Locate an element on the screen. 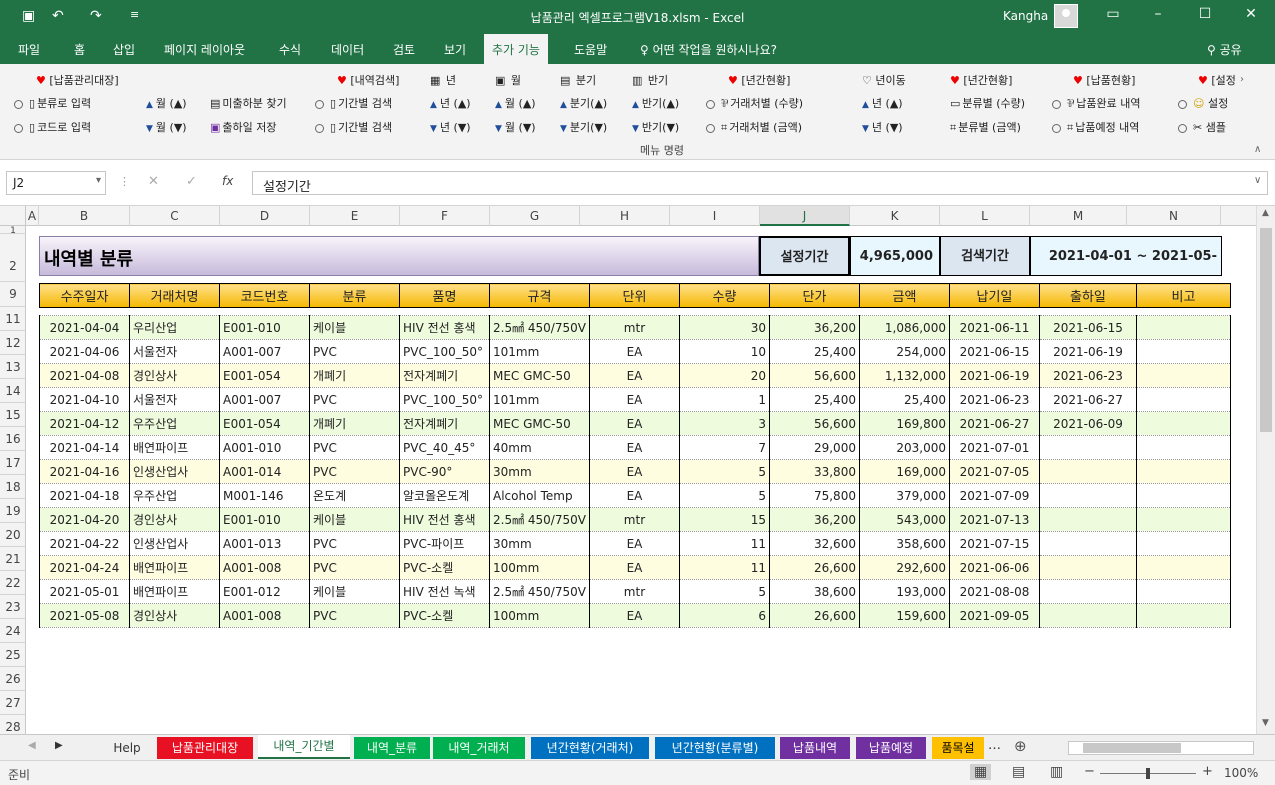  row-header-12: 12 is located at coordinates (13, 343).